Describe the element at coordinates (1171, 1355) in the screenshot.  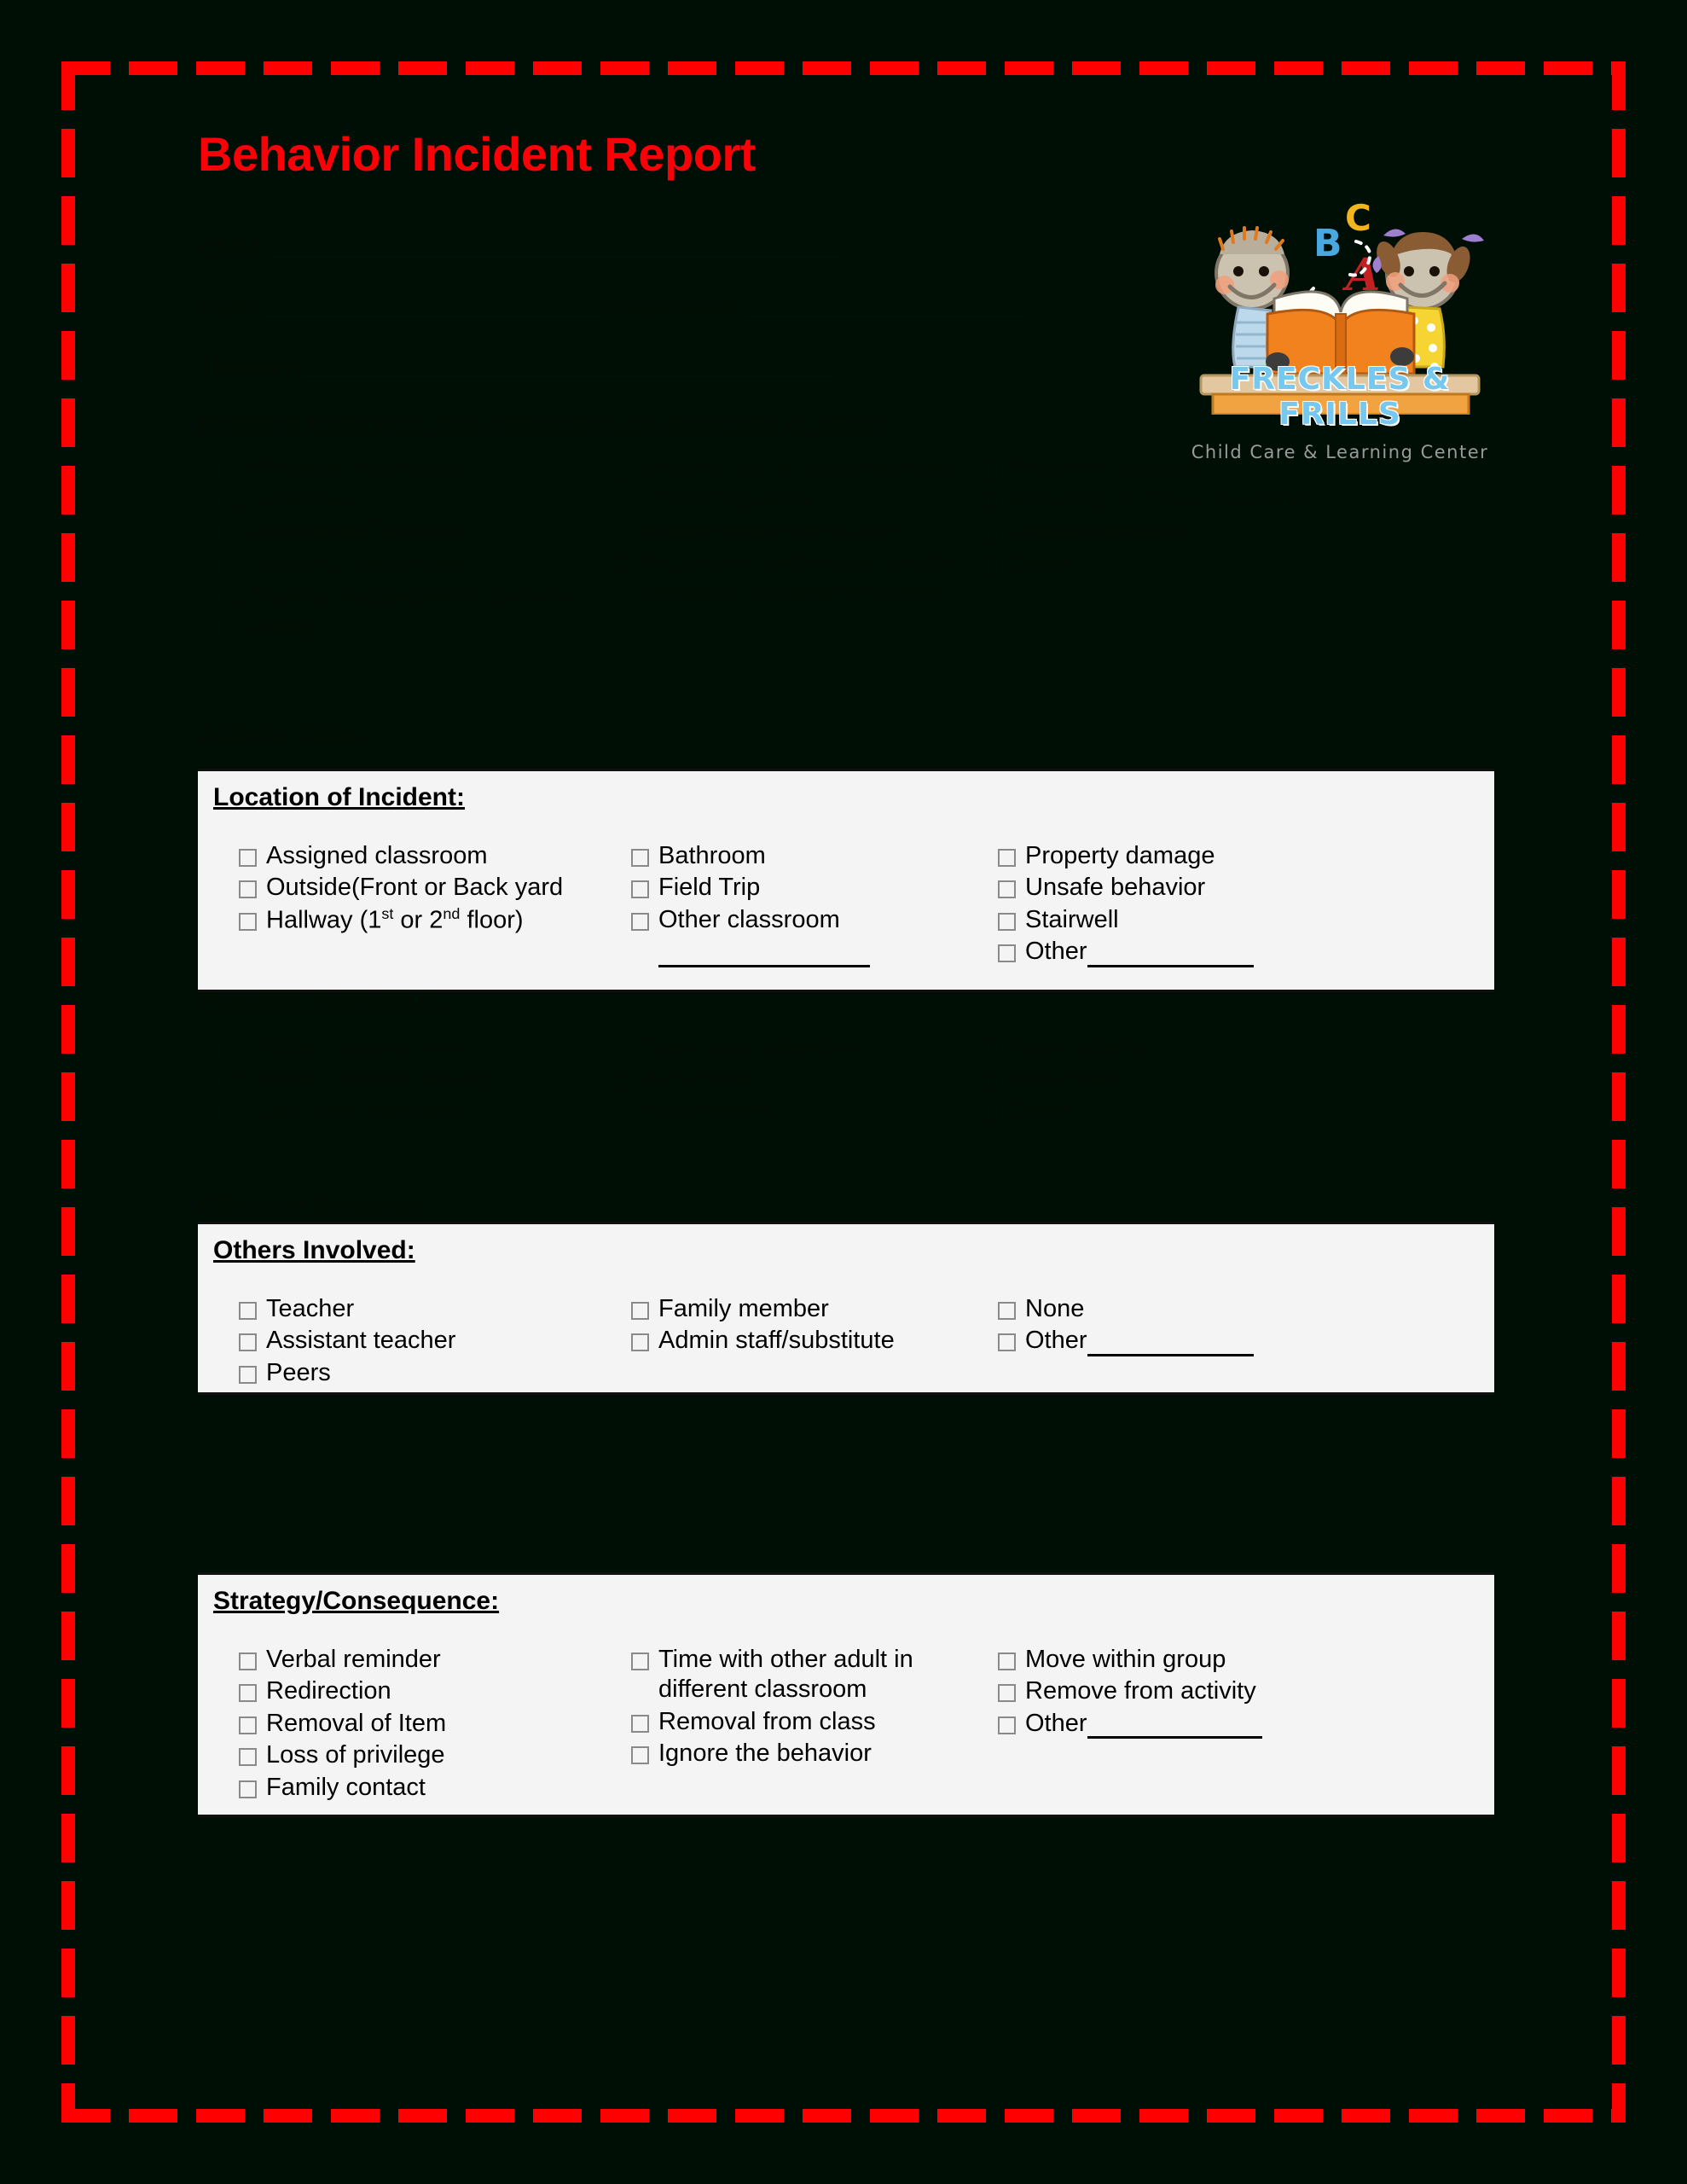
I see `others-other-line` at that location.